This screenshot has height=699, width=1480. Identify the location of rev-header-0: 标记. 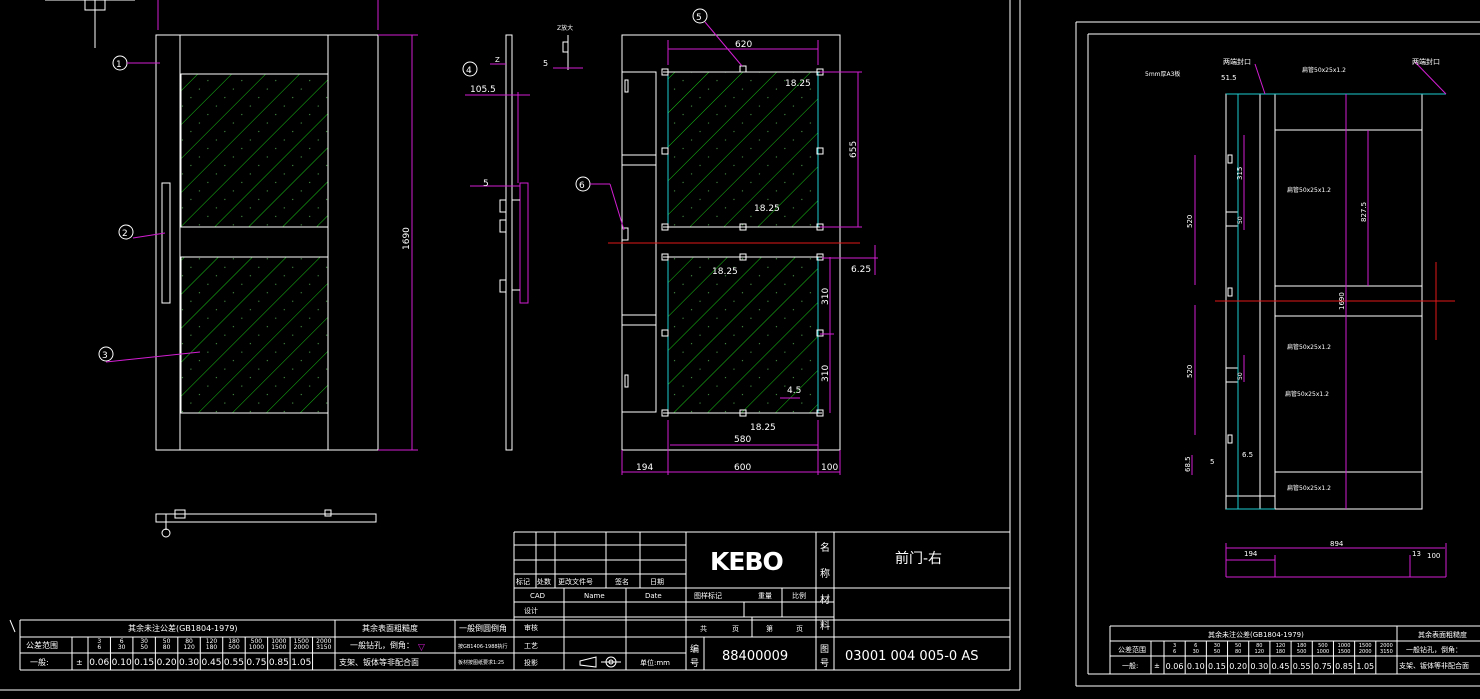
(523, 581).